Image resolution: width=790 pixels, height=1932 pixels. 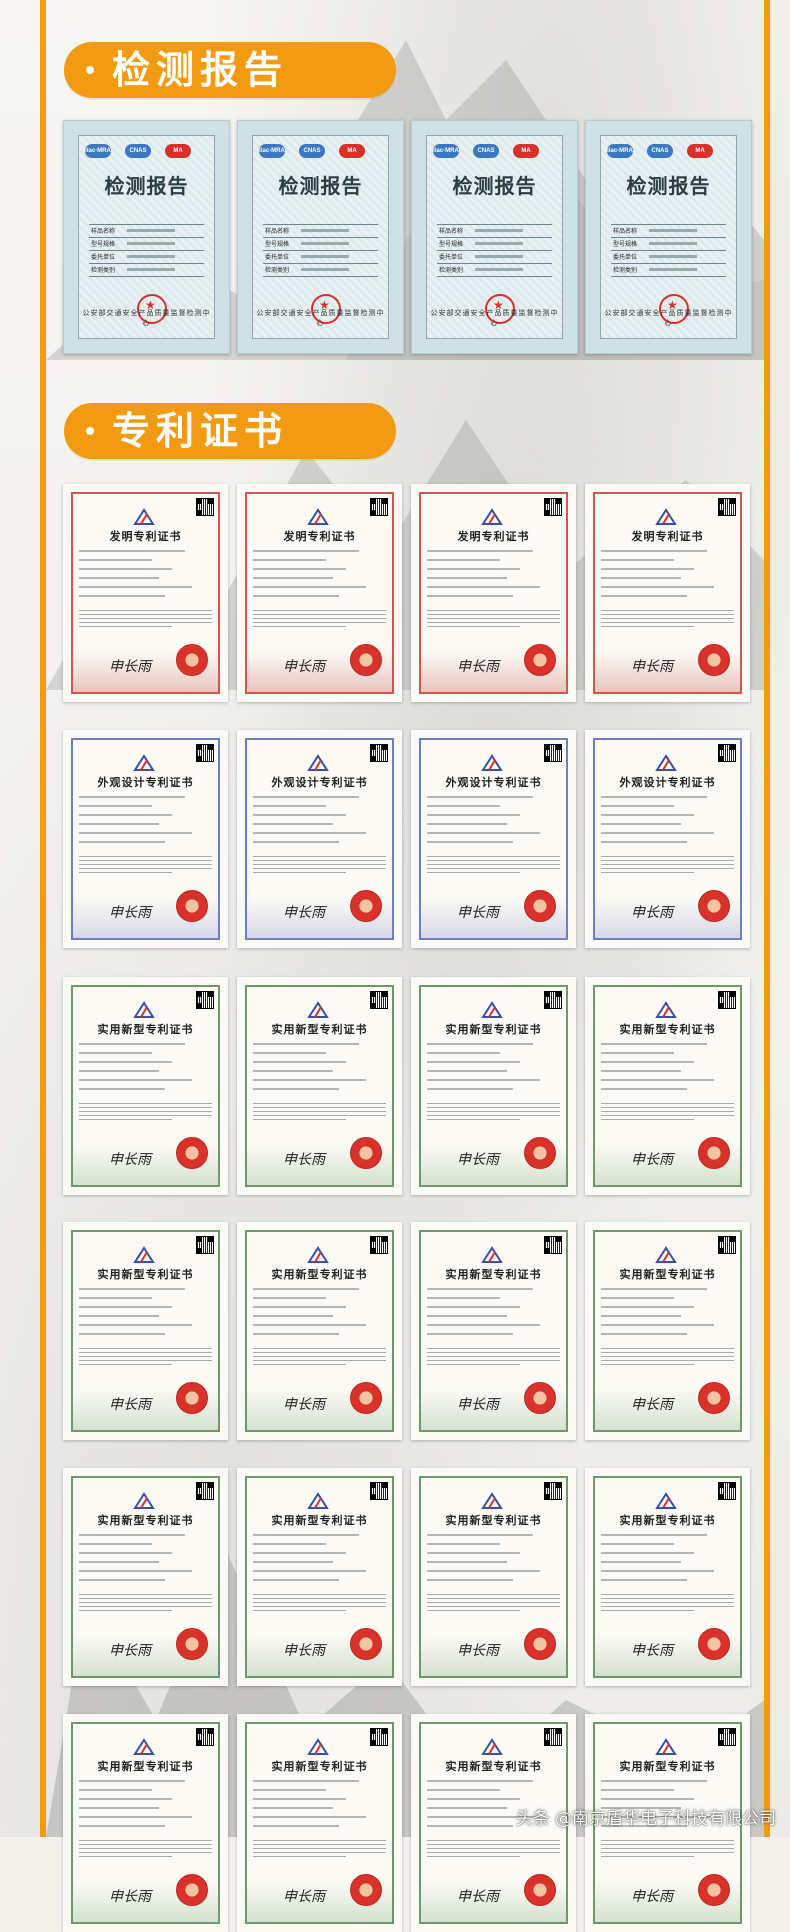 What do you see at coordinates (200, 430) in the screenshot?
I see `section-title: 专利证书` at bounding box center [200, 430].